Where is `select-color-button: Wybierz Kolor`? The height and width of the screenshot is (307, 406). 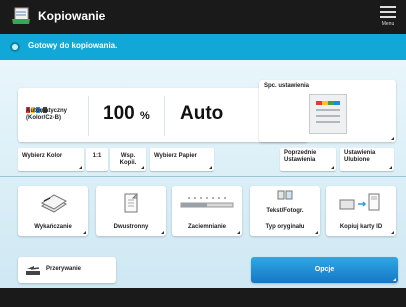
select-color-button: Wybierz Kolor is located at coordinates (51, 159).